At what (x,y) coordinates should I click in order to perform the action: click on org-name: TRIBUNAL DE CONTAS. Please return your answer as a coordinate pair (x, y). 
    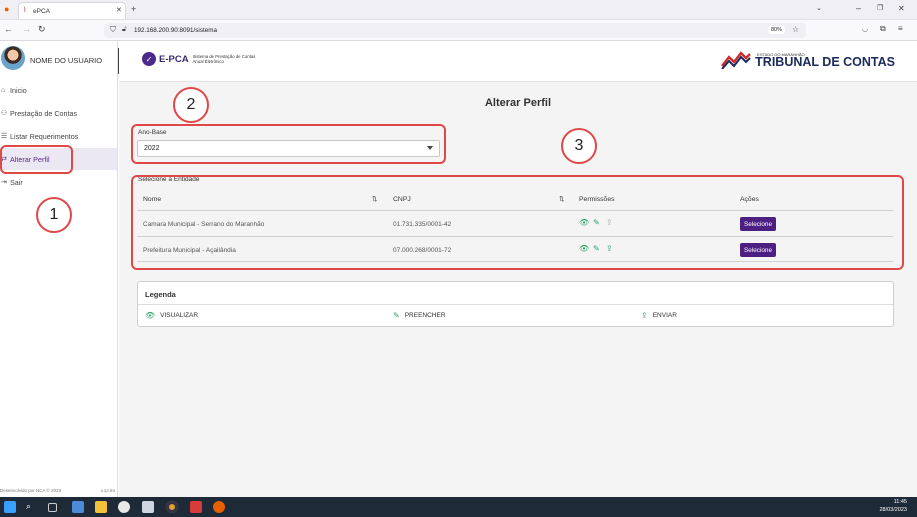
    Looking at the image, I should click on (825, 62).